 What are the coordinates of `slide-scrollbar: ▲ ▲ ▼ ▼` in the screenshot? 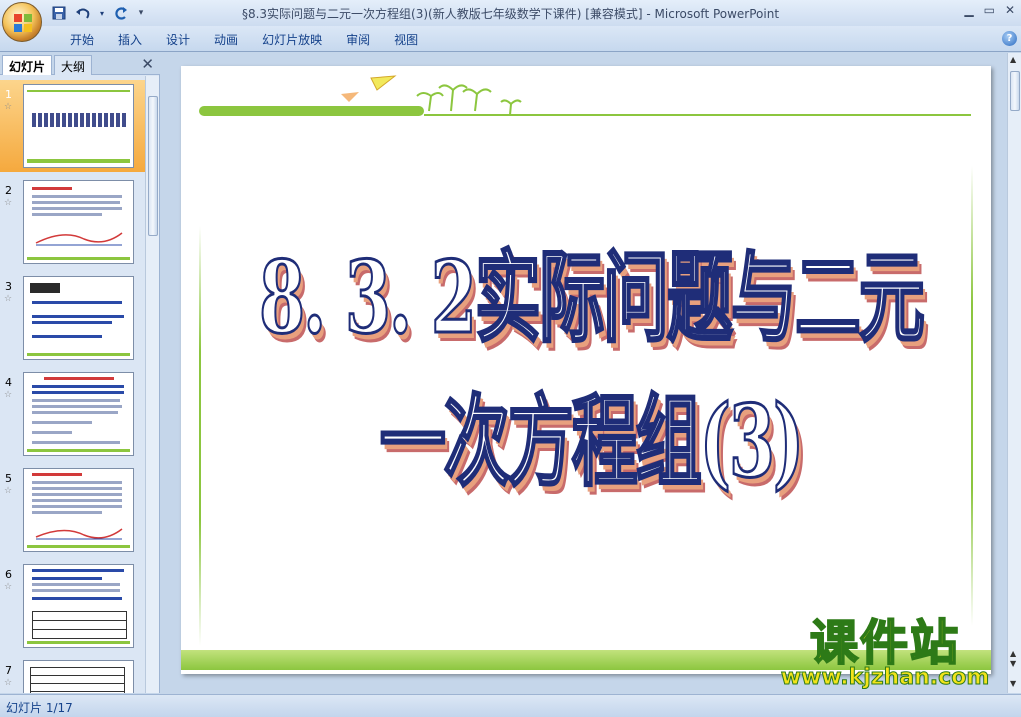 It's located at (1014, 373).